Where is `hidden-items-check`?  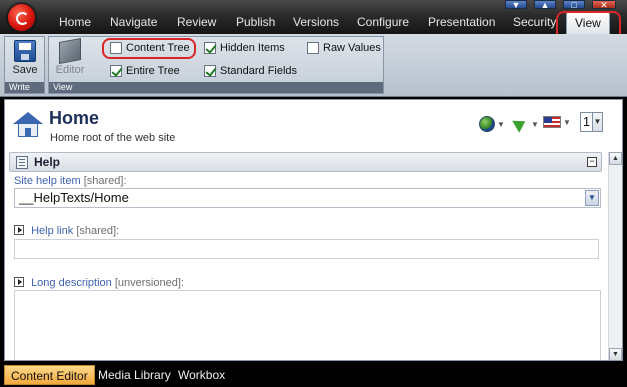
hidden-items-check is located at coordinates (210, 48).